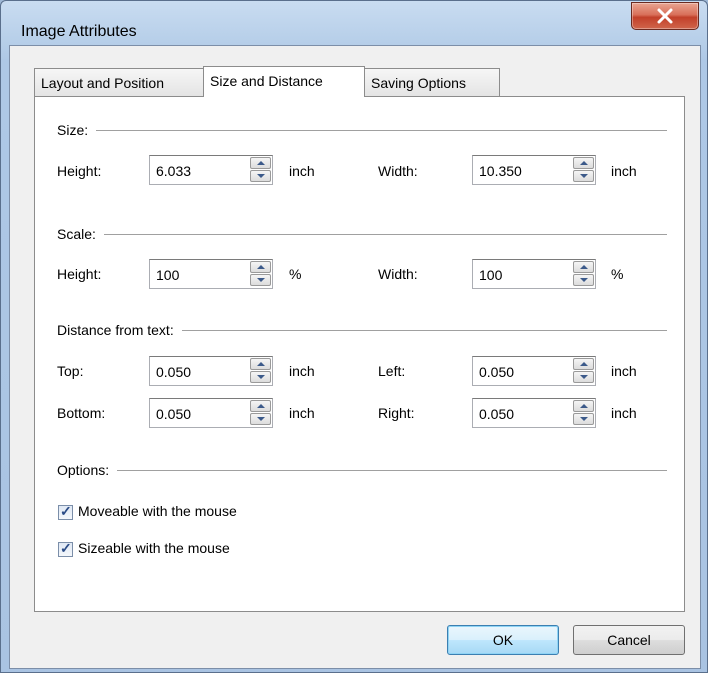 The image size is (708, 673). What do you see at coordinates (157, 511) in the screenshot?
I see `moveable-label: Moveable with the mouse` at bounding box center [157, 511].